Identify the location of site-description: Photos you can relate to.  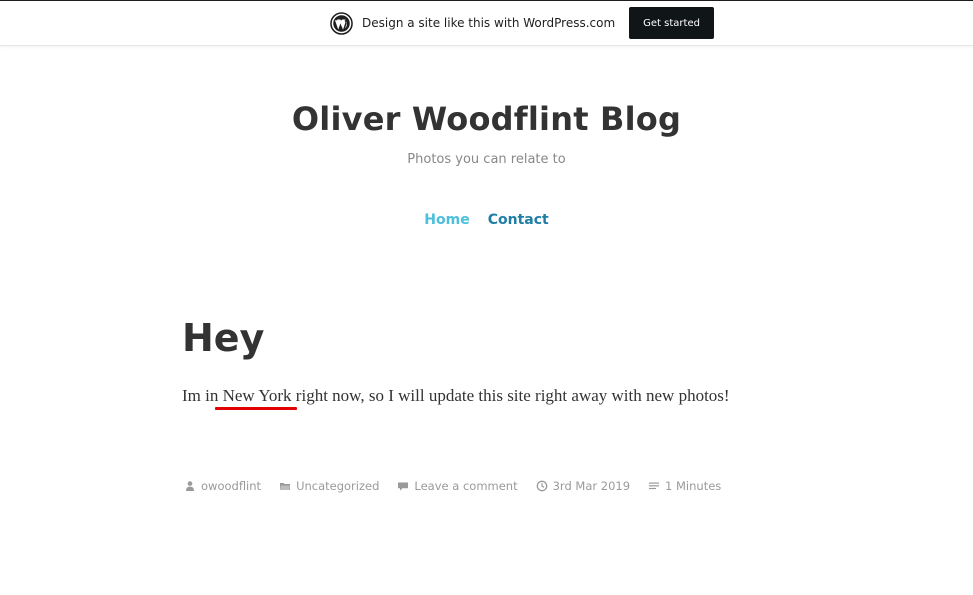
(486, 159).